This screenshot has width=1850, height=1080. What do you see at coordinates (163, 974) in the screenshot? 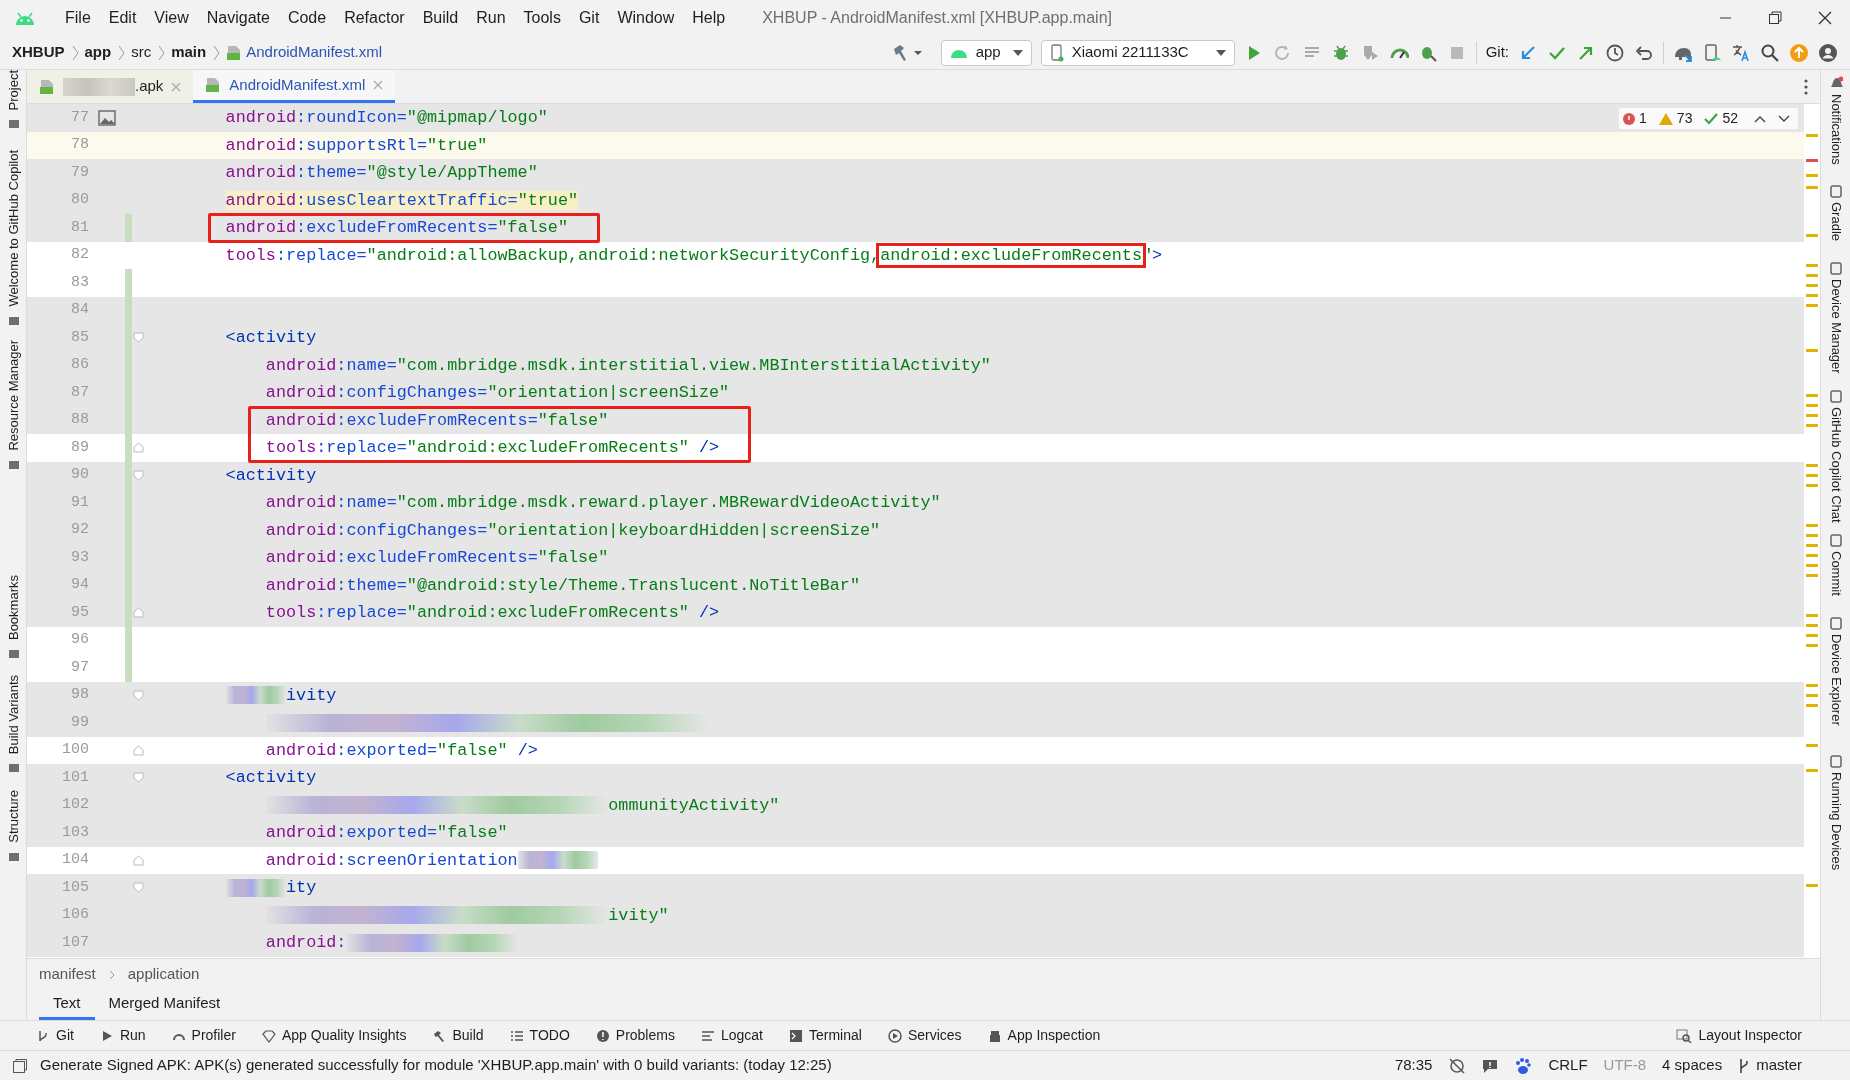
I see `breadcrumb-item: application` at bounding box center [163, 974].